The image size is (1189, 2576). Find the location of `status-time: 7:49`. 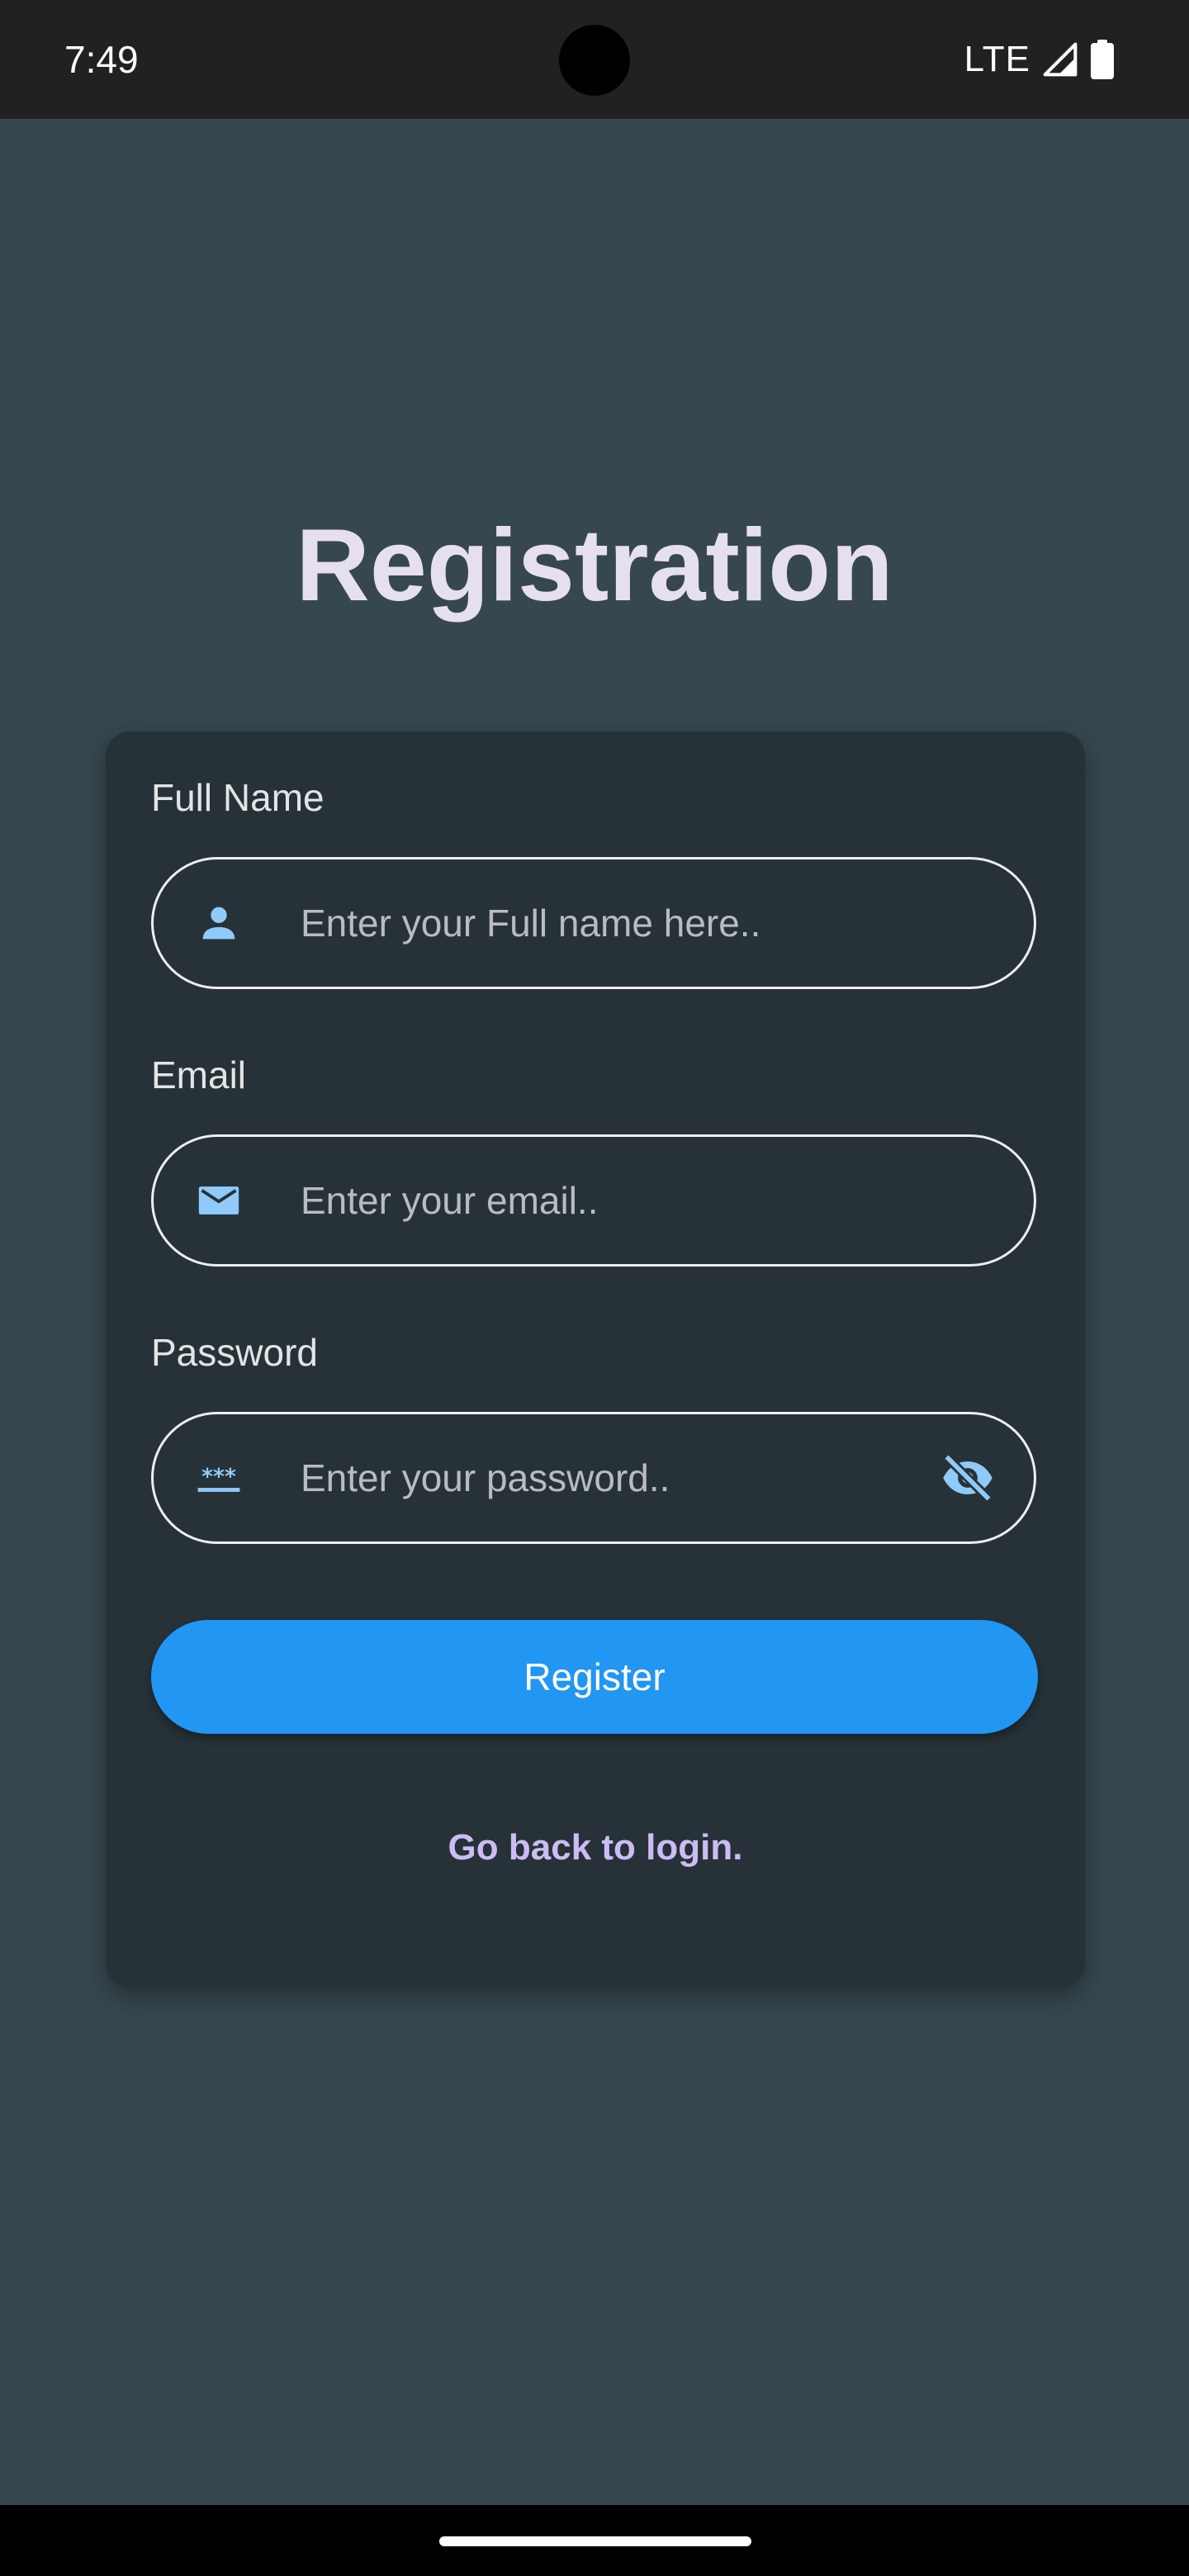

status-time: 7:49 is located at coordinates (101, 59).